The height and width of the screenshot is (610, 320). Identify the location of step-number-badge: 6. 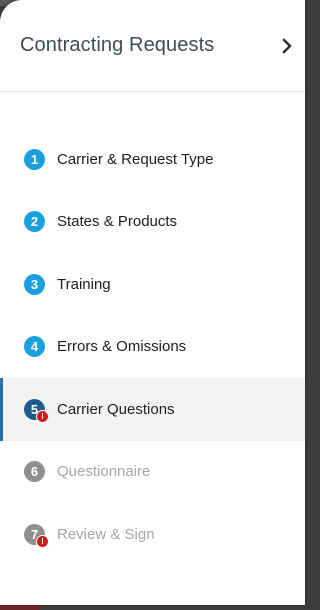
(34, 472).